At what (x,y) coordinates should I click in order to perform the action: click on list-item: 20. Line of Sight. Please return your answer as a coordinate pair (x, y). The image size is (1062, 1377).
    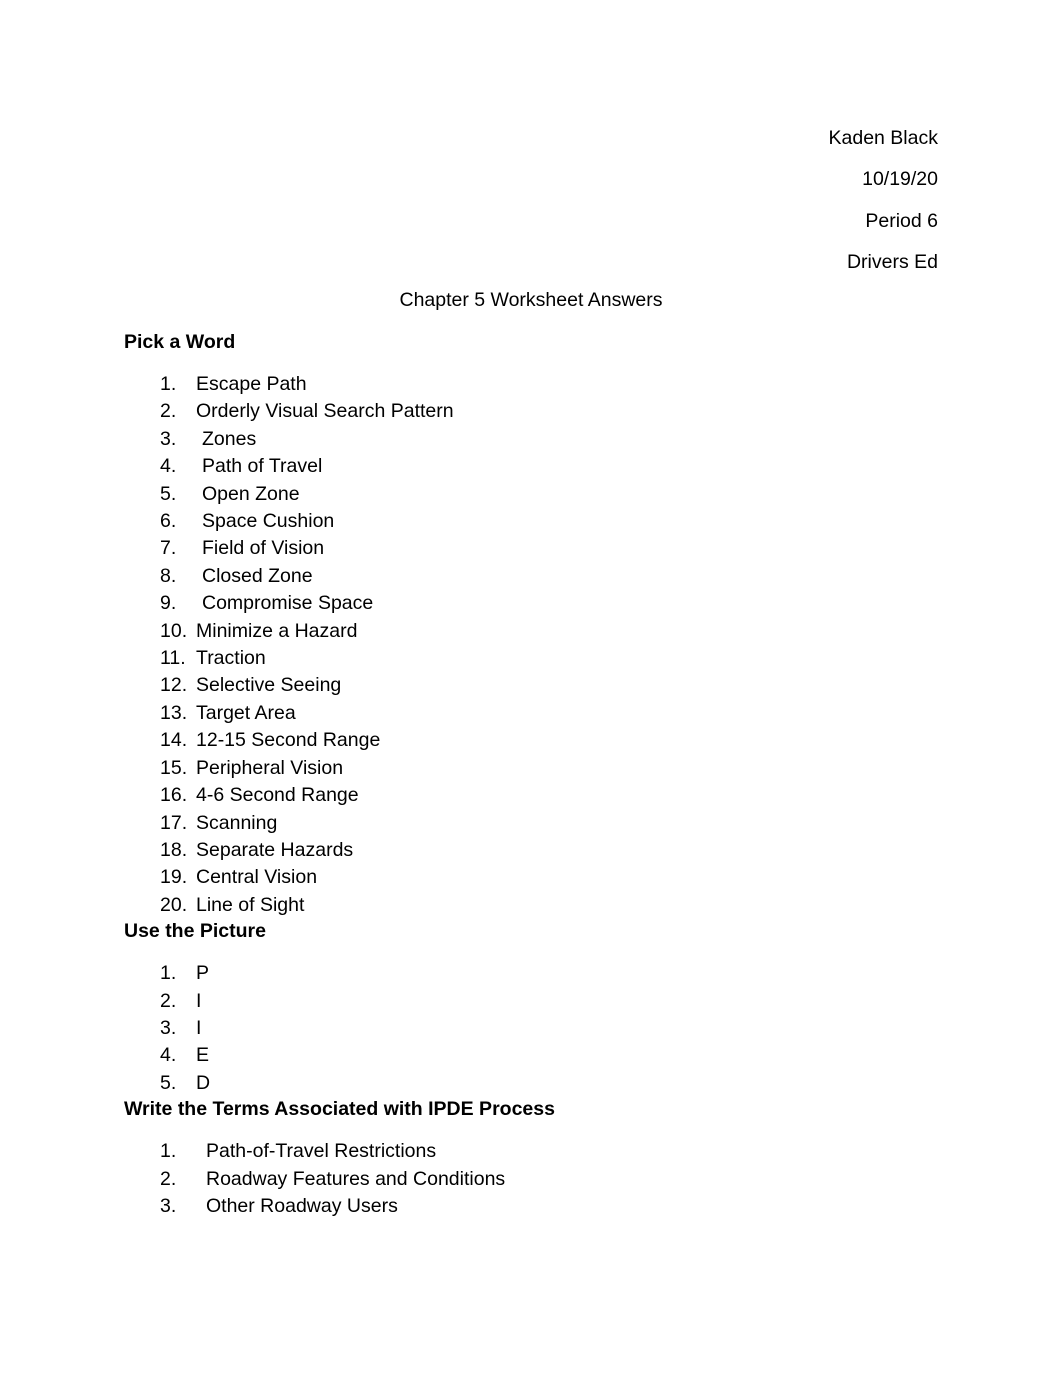
    Looking at the image, I should click on (554, 905).